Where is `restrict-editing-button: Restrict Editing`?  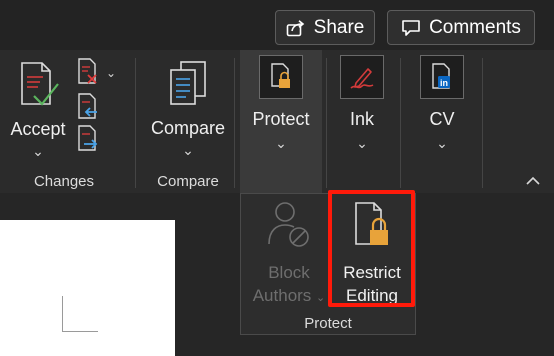 restrict-editing-button: Restrict Editing is located at coordinates (372, 253).